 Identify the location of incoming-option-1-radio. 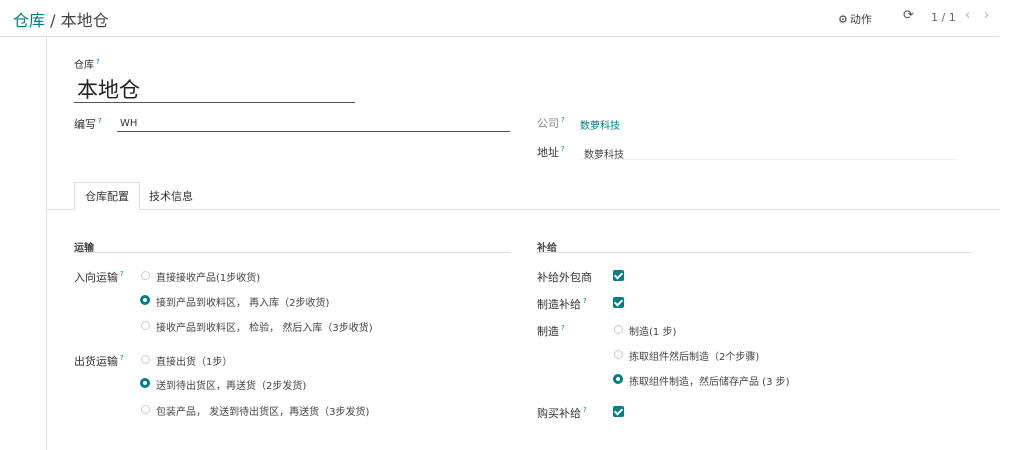
(145, 275).